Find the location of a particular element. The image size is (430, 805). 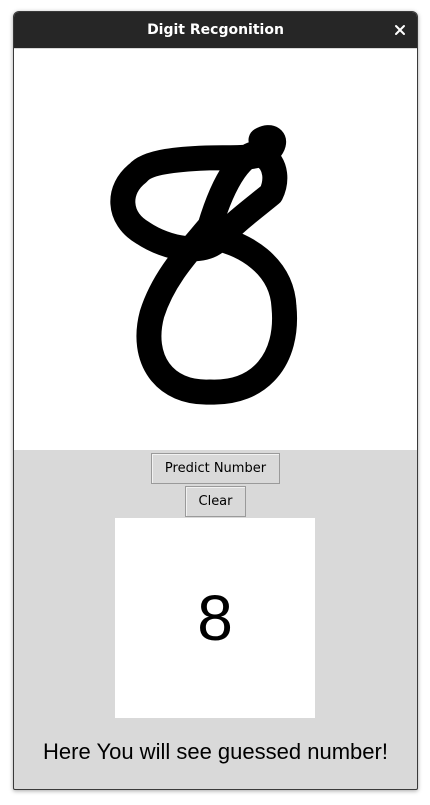

predicted-digit: 8 is located at coordinates (215, 618).